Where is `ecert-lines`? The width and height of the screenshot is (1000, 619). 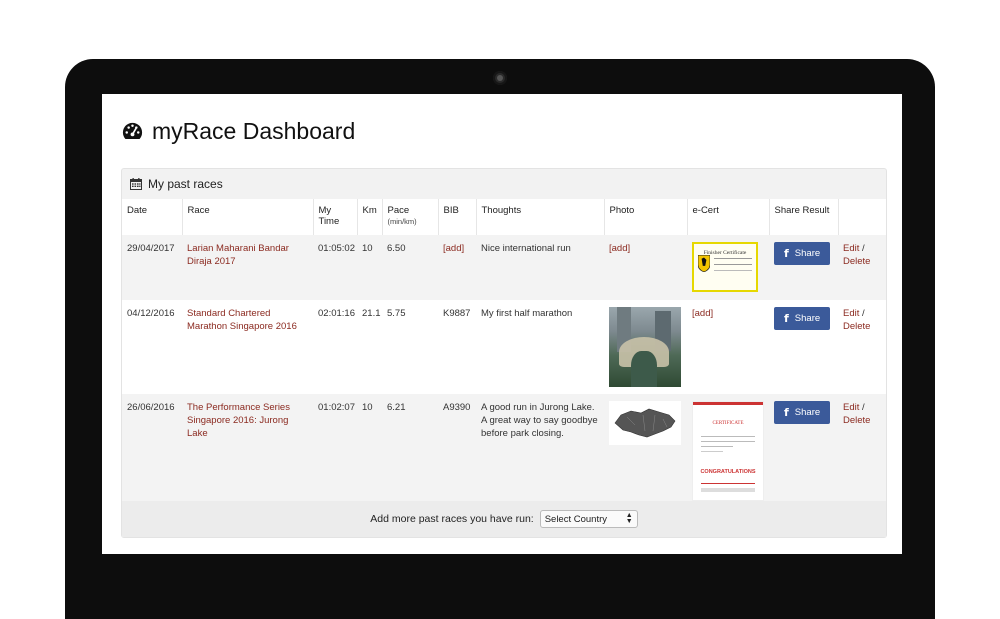
ecert-lines is located at coordinates (733, 264).